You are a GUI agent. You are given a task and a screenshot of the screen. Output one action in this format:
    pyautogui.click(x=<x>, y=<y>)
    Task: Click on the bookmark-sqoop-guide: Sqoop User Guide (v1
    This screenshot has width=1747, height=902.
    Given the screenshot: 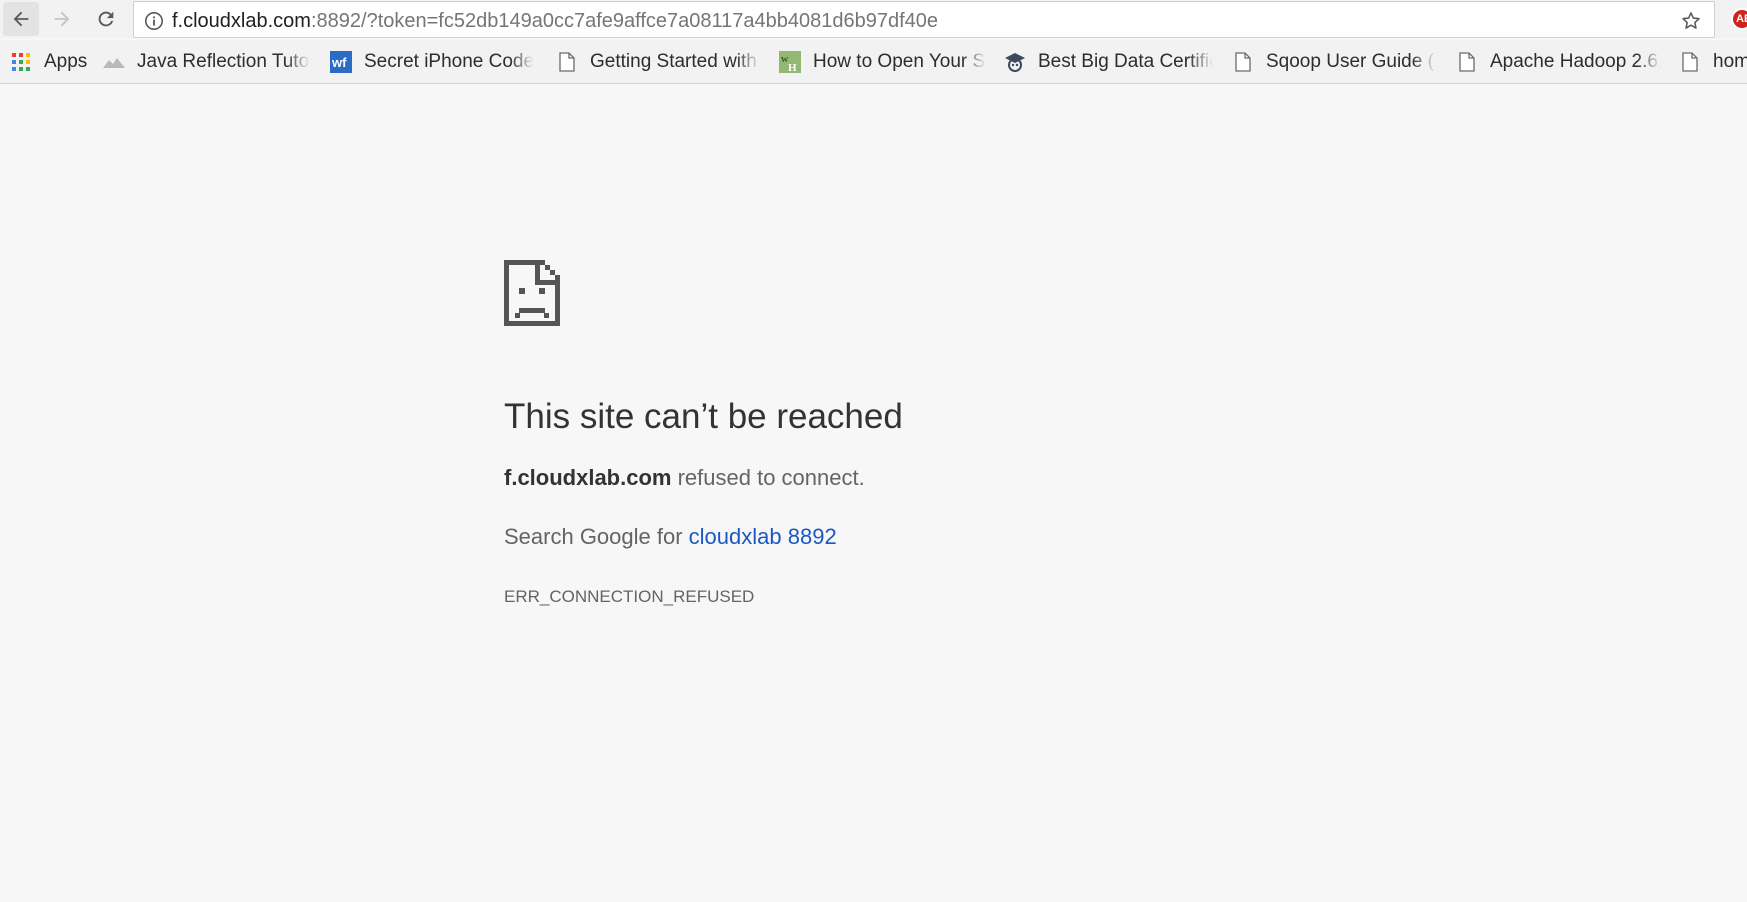 What is the action you would take?
    pyautogui.click(x=1334, y=62)
    